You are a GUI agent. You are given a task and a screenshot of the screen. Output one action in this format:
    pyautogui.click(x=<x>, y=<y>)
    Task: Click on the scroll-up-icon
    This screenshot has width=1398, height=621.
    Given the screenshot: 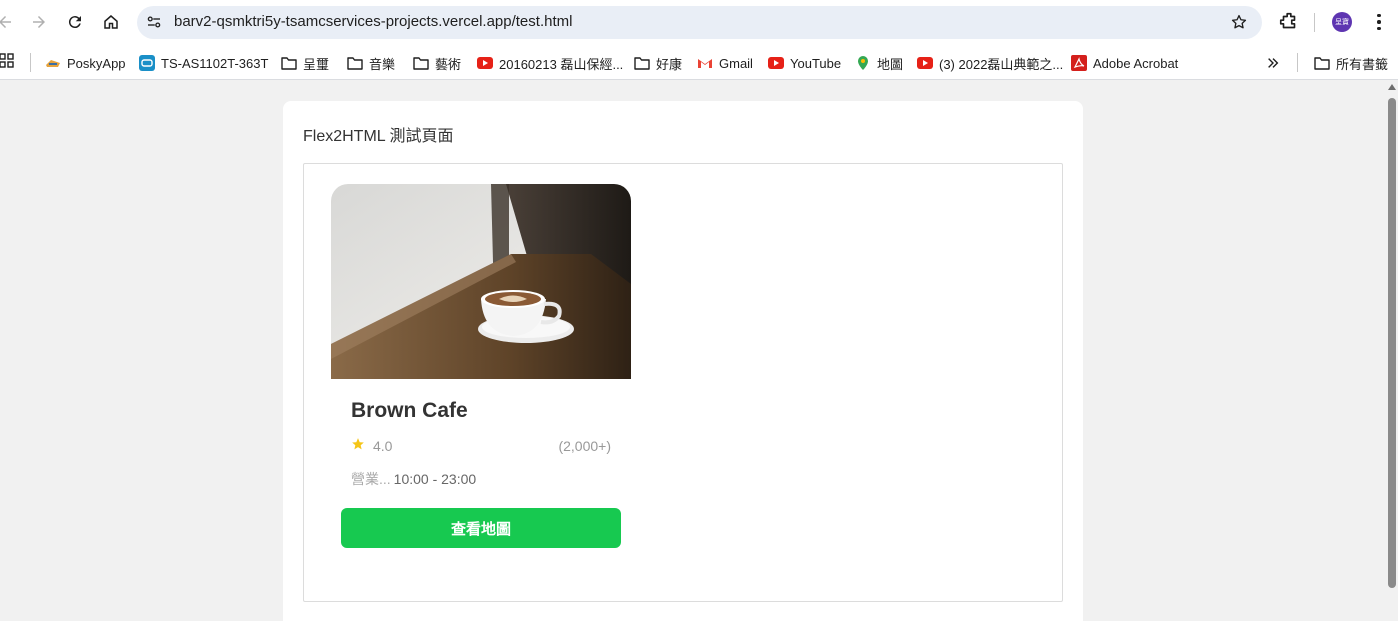 What is the action you would take?
    pyautogui.click(x=1392, y=87)
    